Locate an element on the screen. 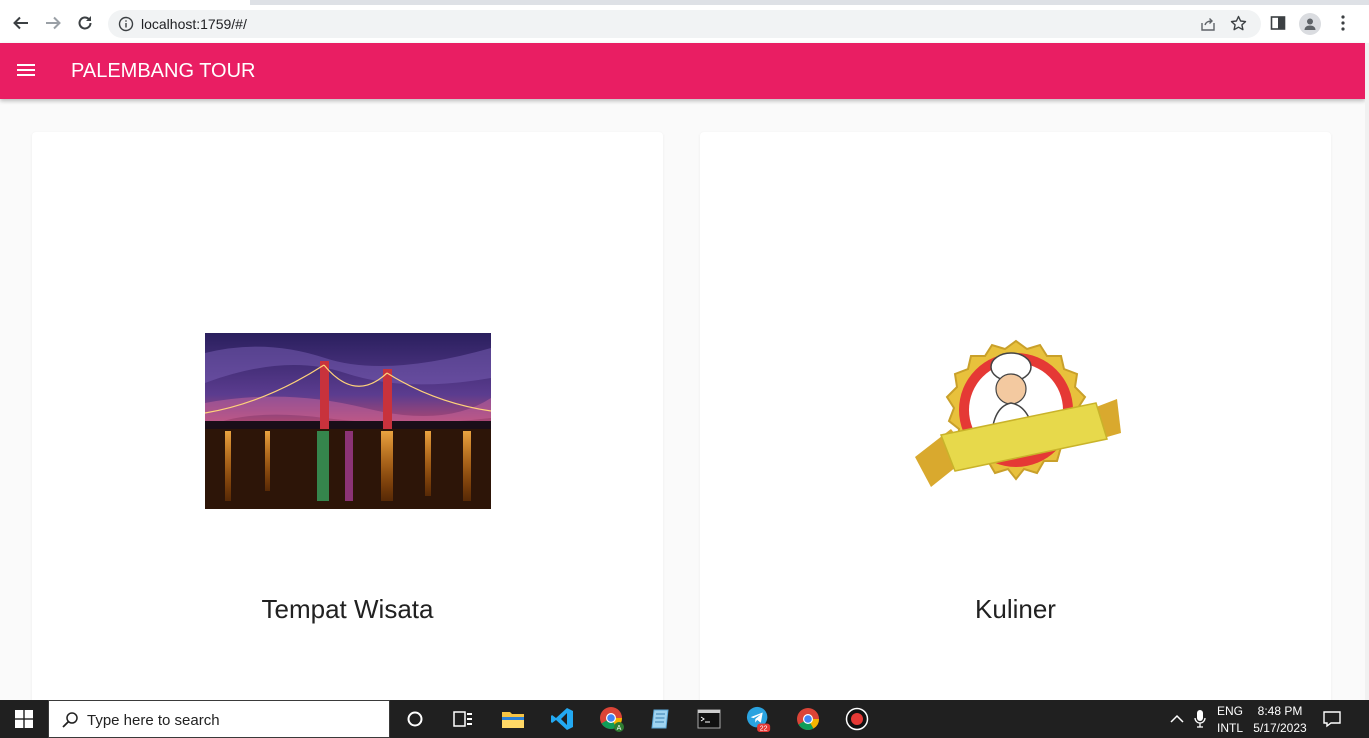 The height and width of the screenshot is (738, 1369). address-bar: localhost:1759/#/ is located at coordinates (684, 24).